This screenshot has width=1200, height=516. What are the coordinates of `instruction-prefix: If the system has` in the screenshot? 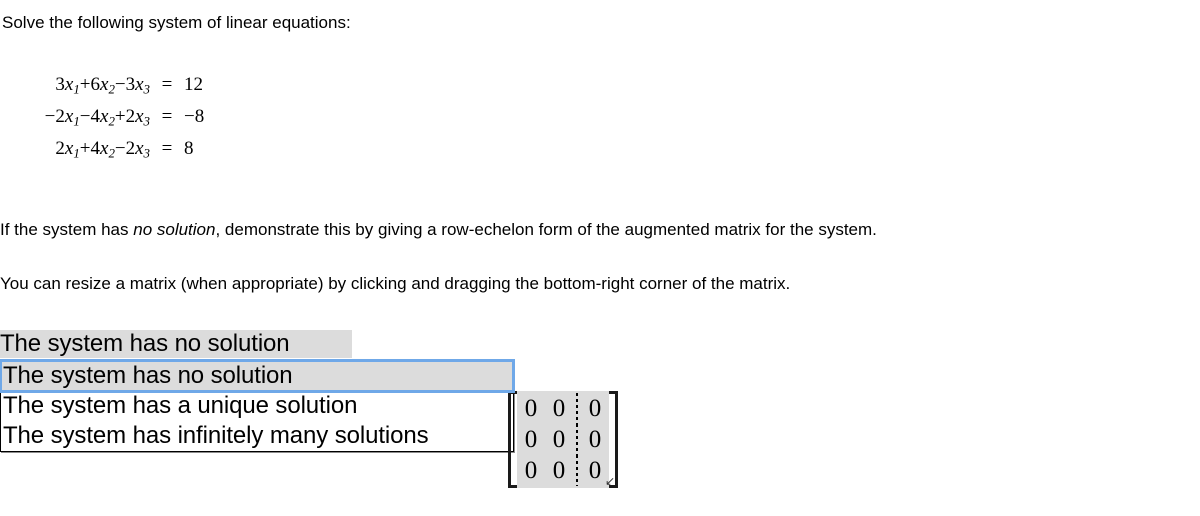 It's located at (67, 229).